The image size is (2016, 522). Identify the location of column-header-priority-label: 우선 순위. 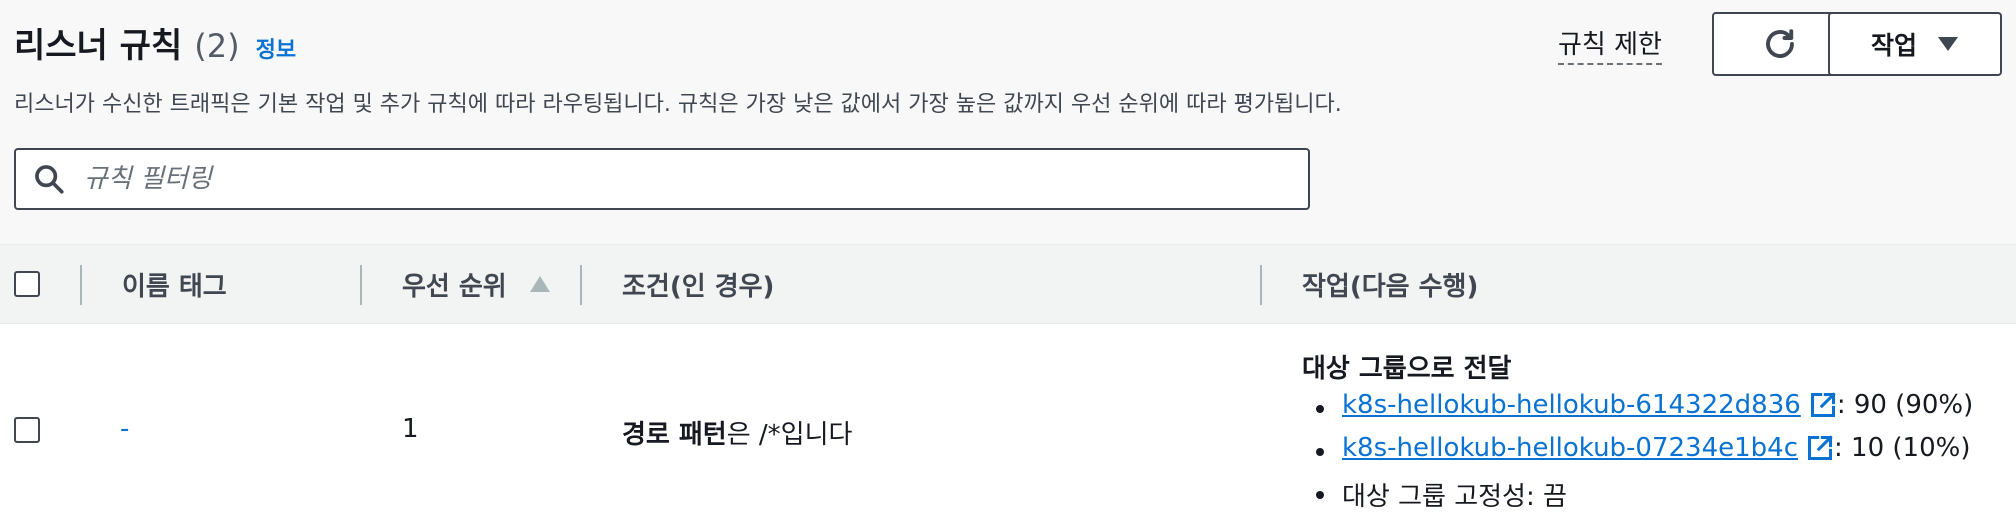
(454, 286).